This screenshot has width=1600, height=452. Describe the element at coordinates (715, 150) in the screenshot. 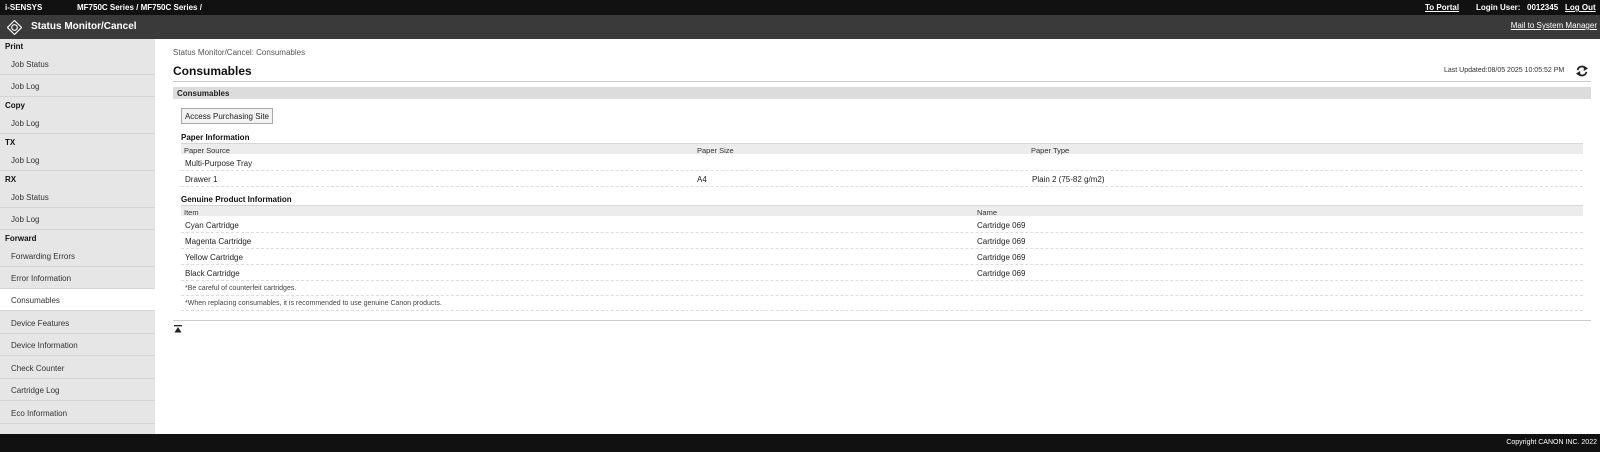

I see `column-header: Paper Size` at that location.